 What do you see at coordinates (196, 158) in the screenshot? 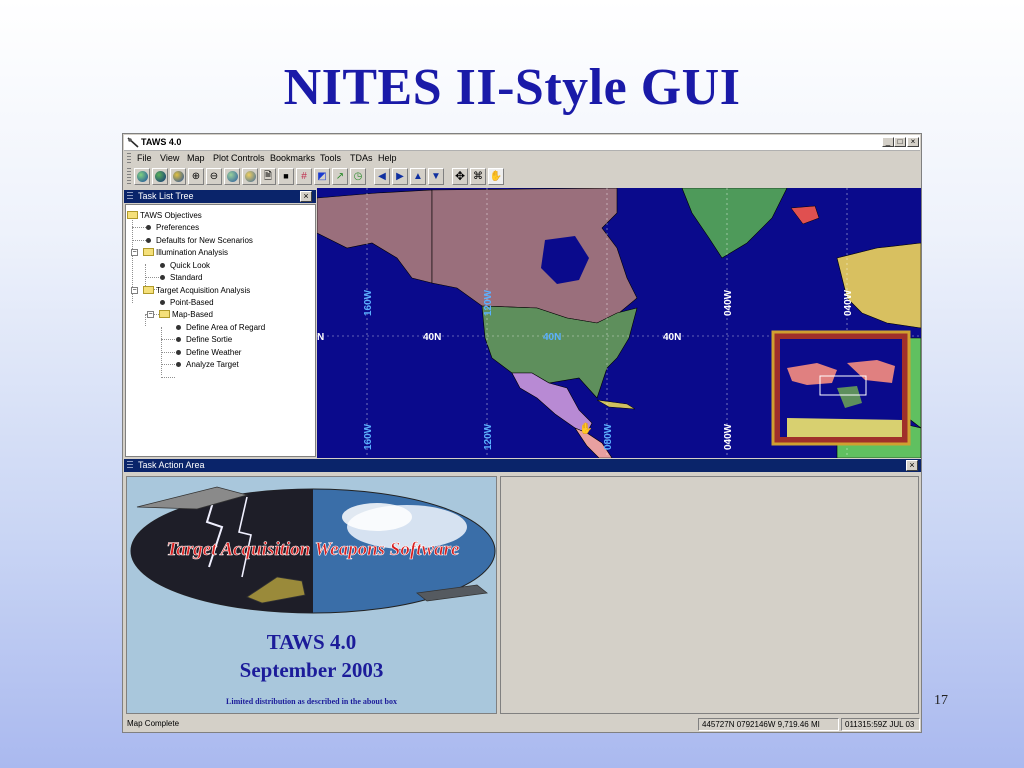
I see `menu-map: Map` at bounding box center [196, 158].